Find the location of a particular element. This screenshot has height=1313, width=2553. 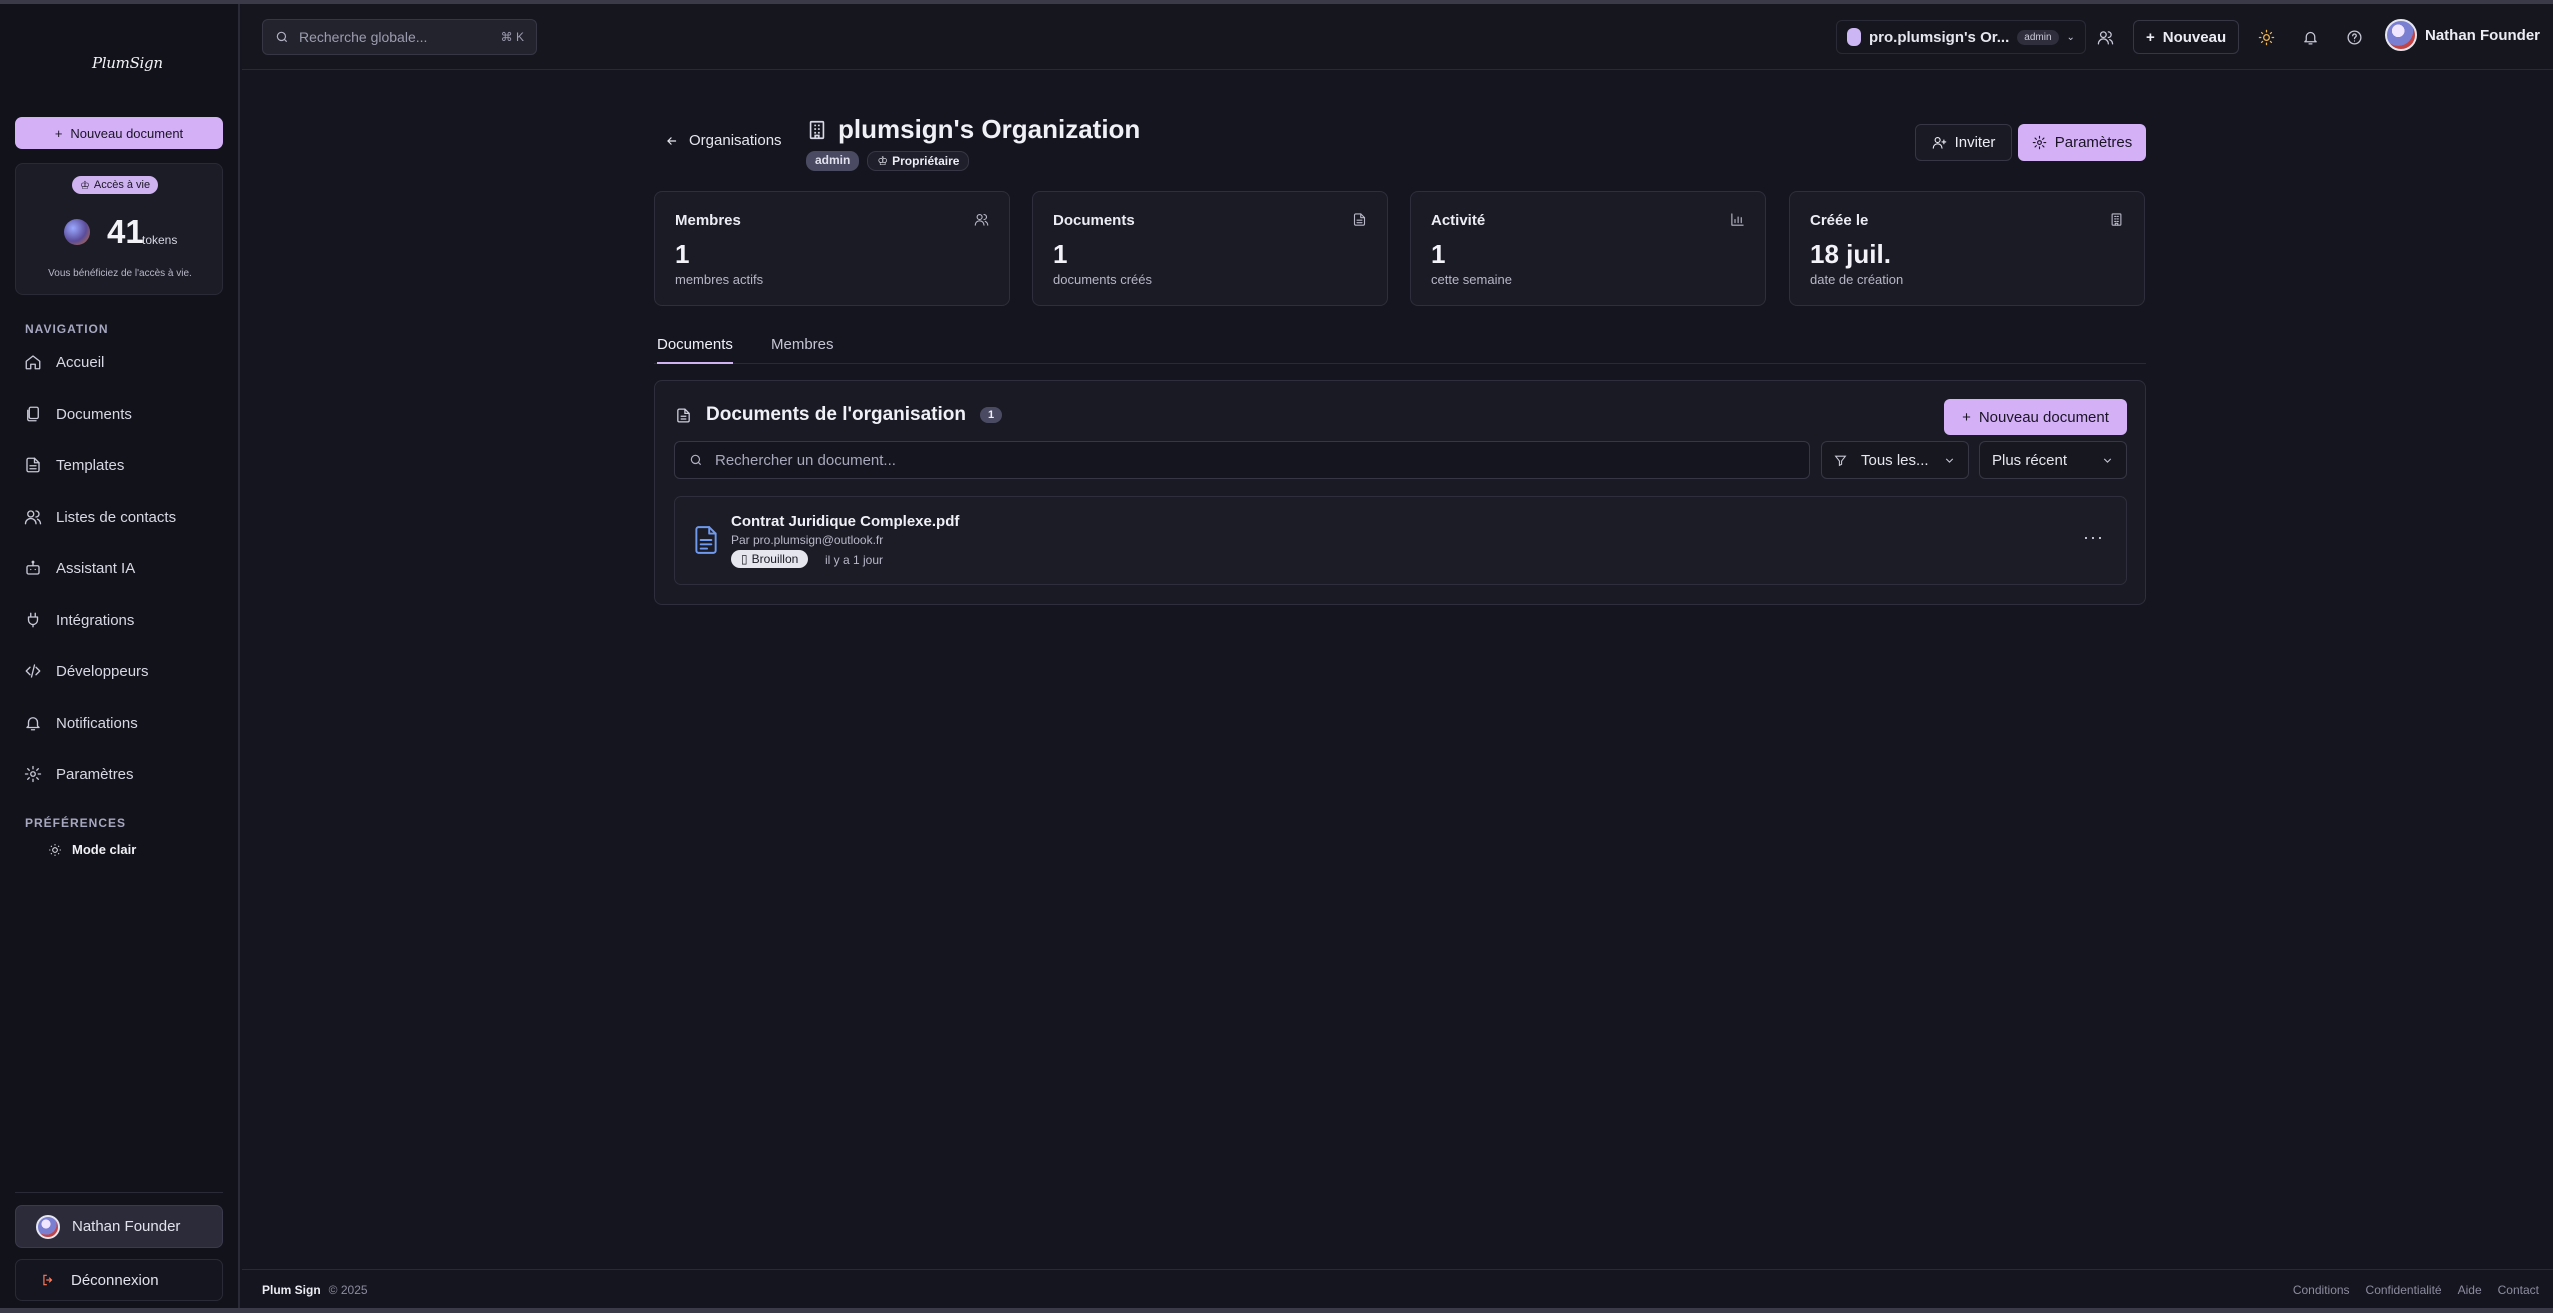

sidebar-item-notifications: Notifications is located at coordinates (124, 723).